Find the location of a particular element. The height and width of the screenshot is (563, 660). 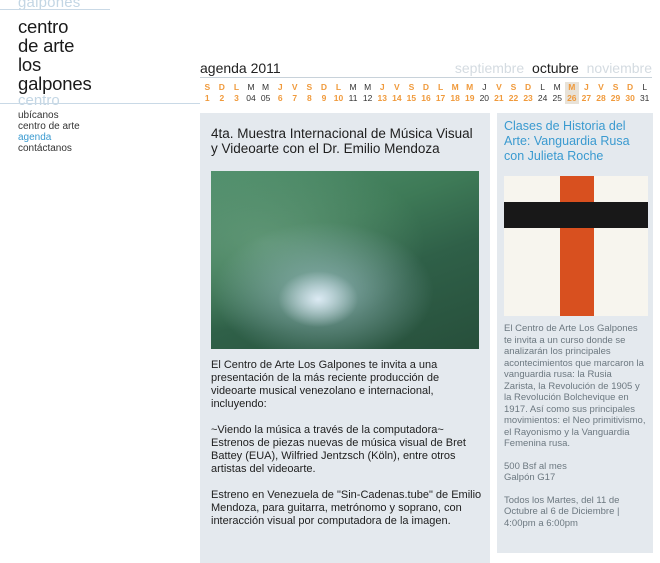

nav-item-agenda: agenda is located at coordinates (49, 137).